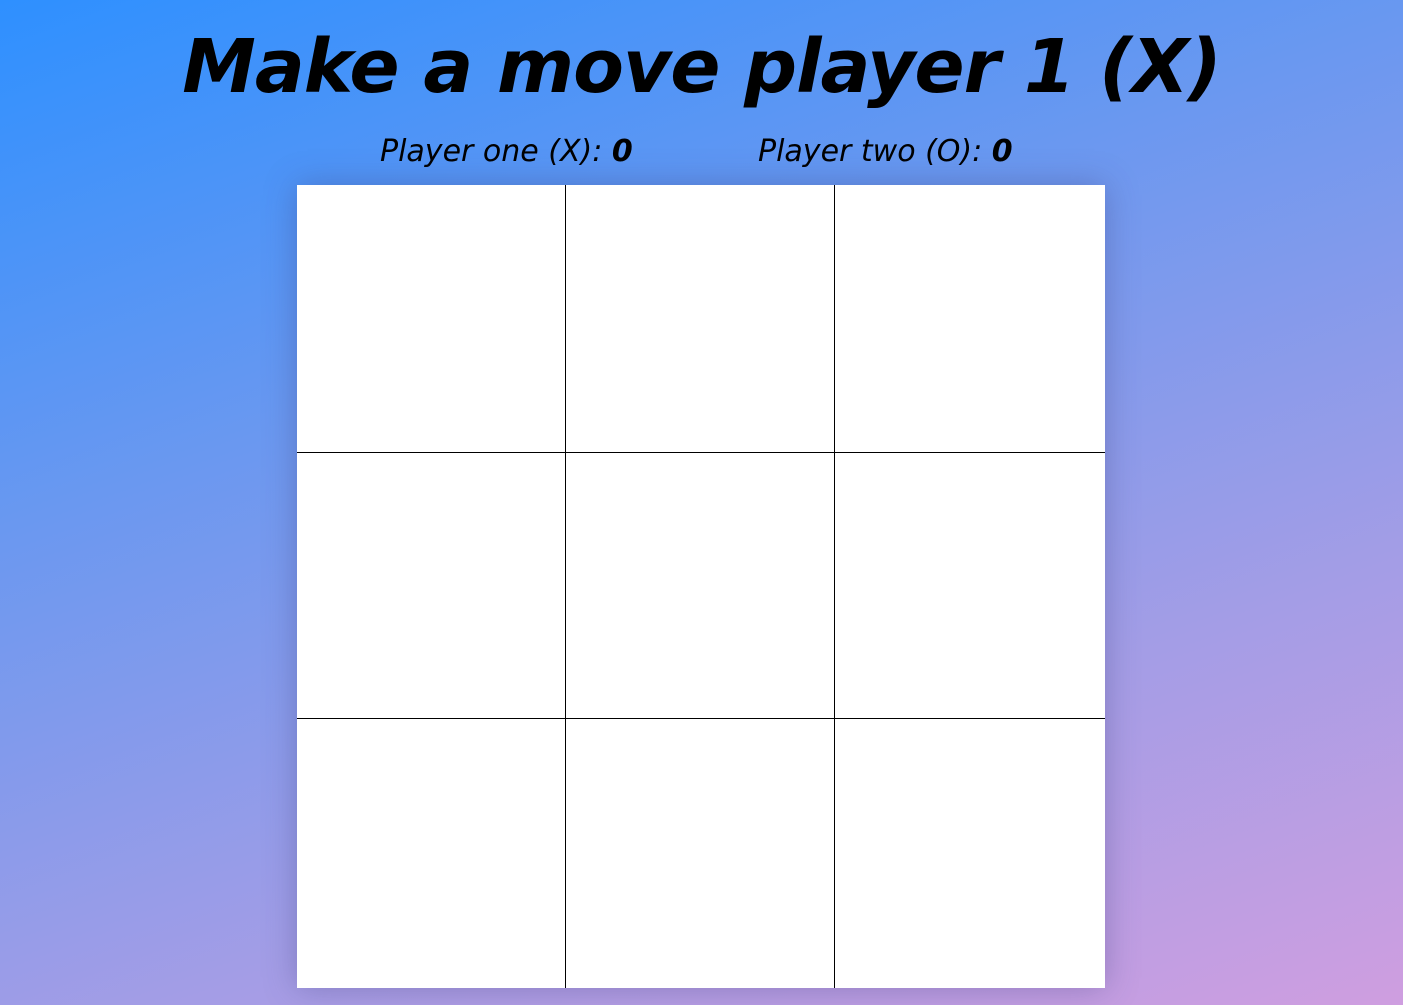 This screenshot has width=1403, height=1005. Describe the element at coordinates (702, 67) in the screenshot. I see `game-status-heading: Make a move player 1 (X)` at that location.